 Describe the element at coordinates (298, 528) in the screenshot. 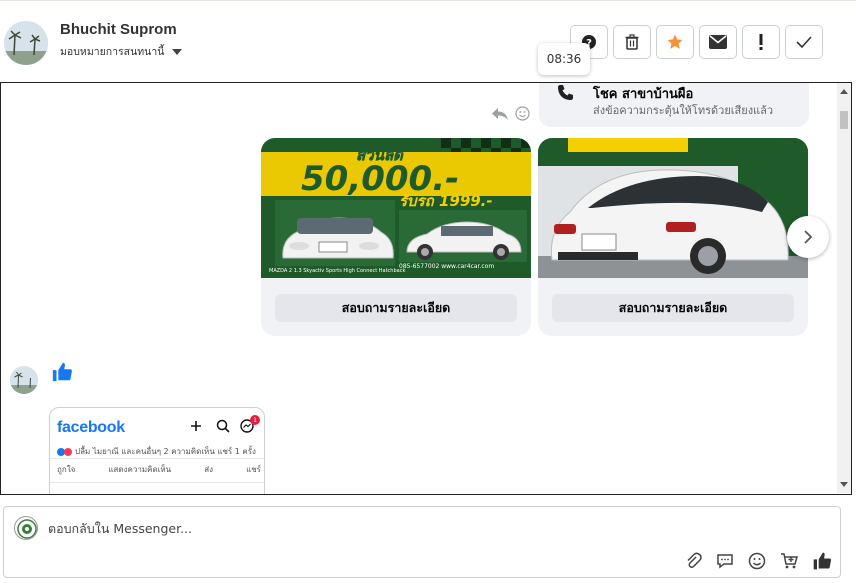

I see `reply-input` at that location.